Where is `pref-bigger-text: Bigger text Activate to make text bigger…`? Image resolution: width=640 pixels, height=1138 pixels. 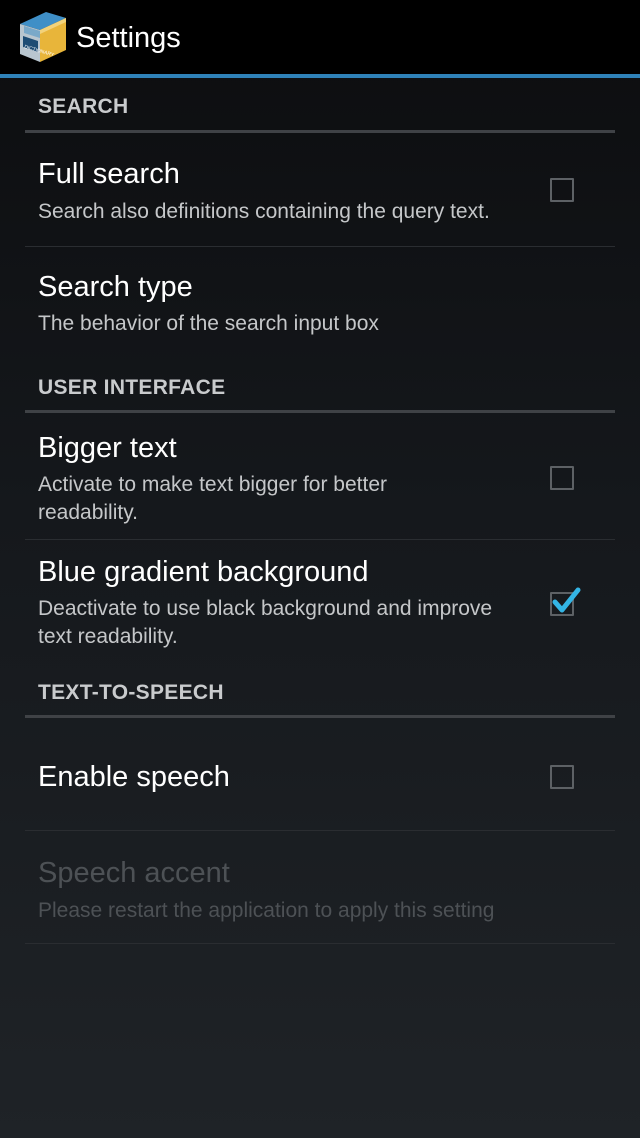 pref-bigger-text: Bigger text Activate to make text bigger… is located at coordinates (320, 476).